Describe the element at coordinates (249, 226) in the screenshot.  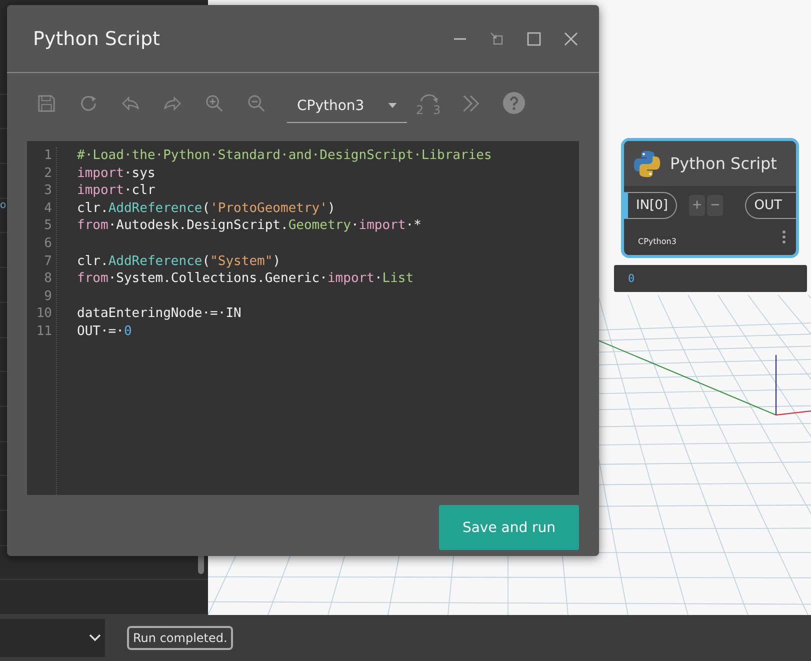
I see `code-line: from·Autodesk.DesignScript.Geometry·import·*` at that location.